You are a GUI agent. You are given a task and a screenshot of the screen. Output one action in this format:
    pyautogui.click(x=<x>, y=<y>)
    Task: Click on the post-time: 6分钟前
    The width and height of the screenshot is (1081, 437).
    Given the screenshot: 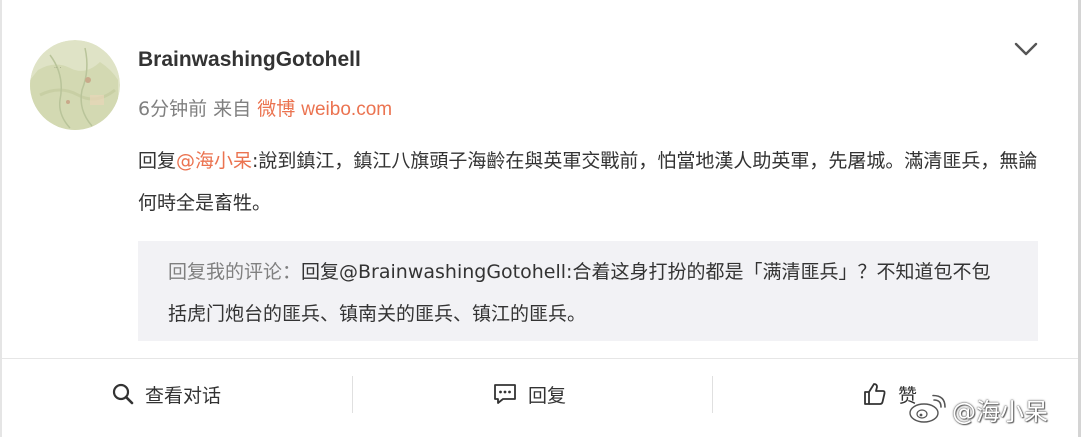 What is the action you would take?
    pyautogui.click(x=173, y=109)
    